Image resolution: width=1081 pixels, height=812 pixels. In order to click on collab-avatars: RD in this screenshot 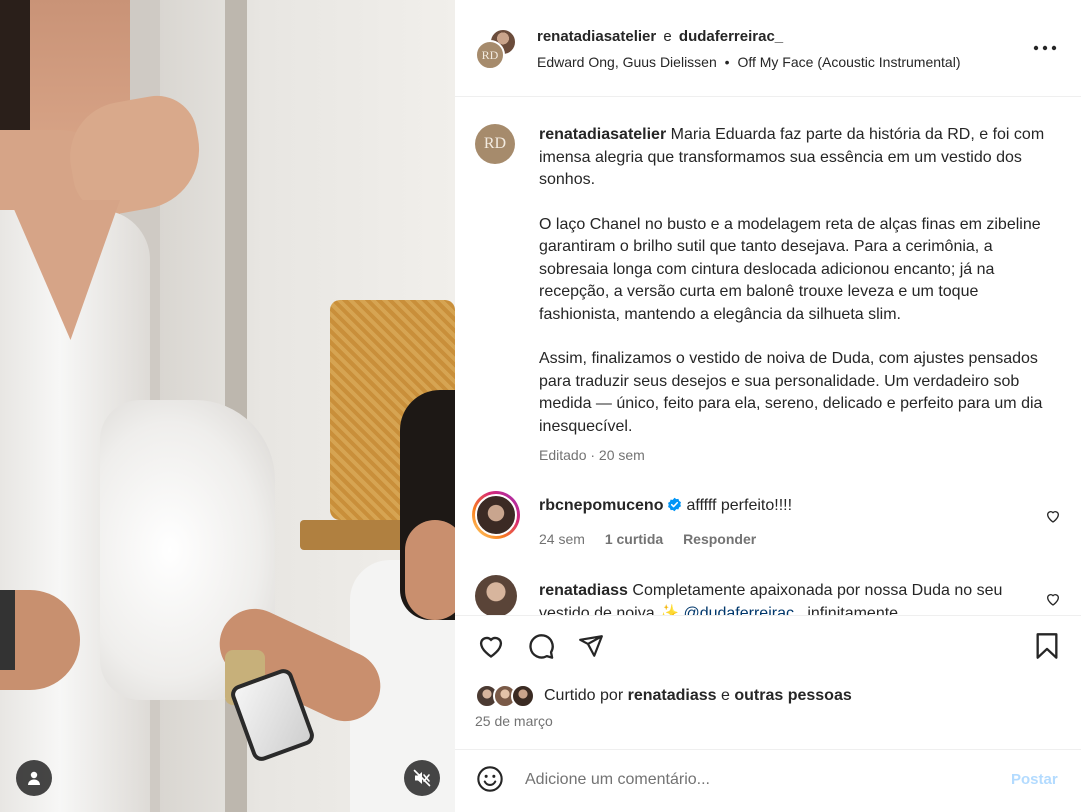, I will do `click(497, 50)`.